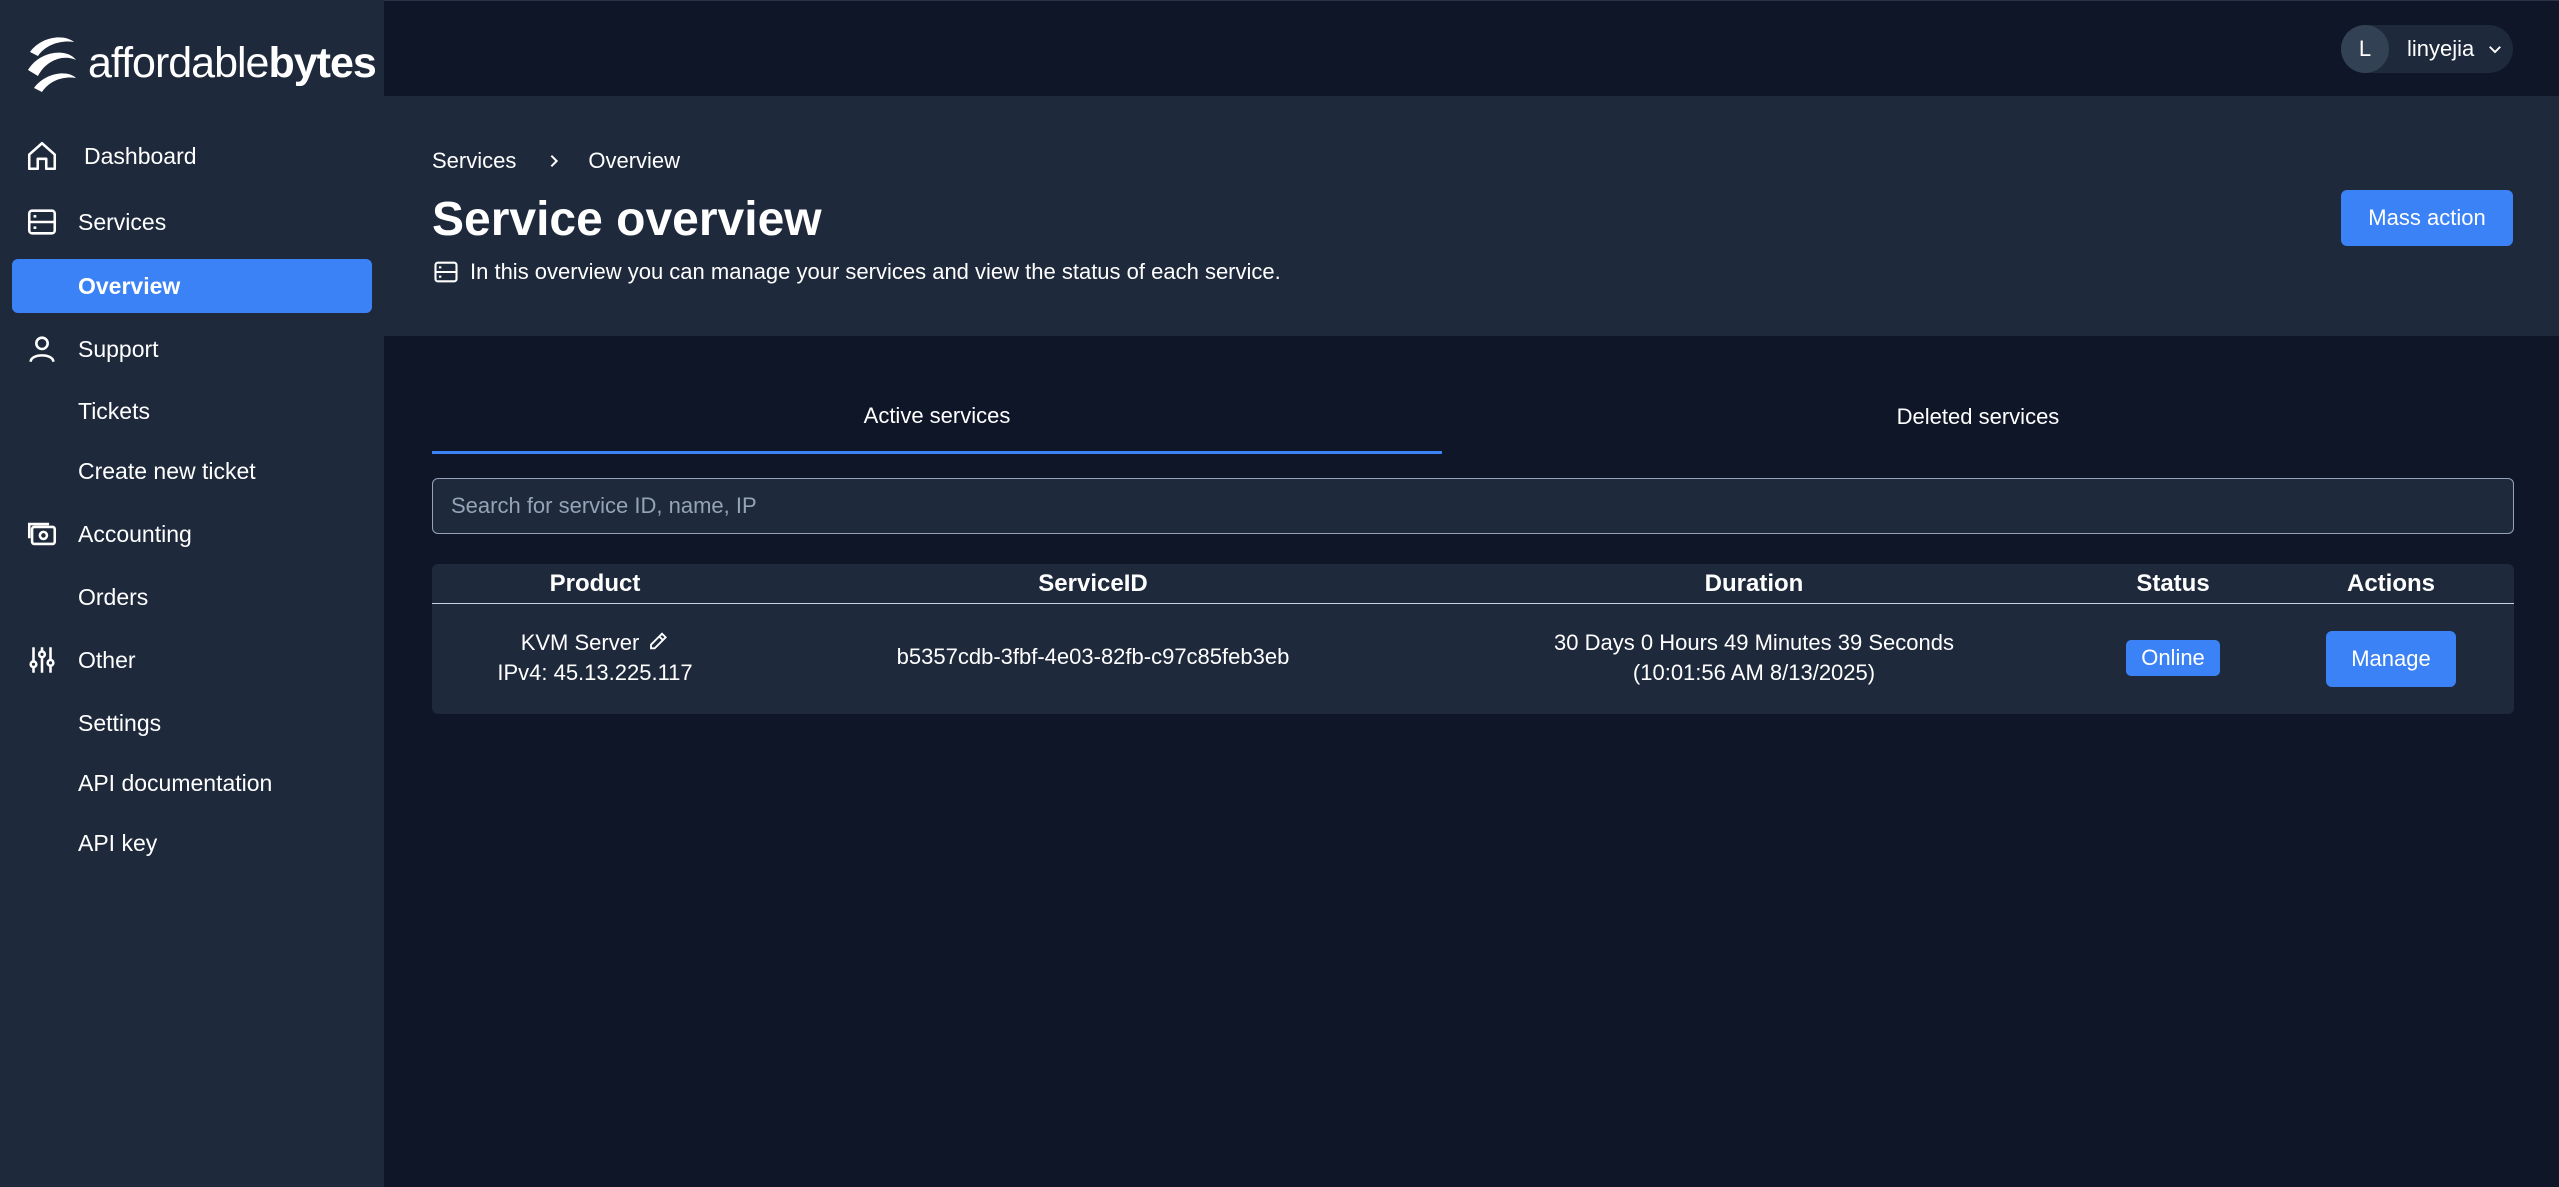  What do you see at coordinates (42, 156) in the screenshot?
I see `home-icon` at bounding box center [42, 156].